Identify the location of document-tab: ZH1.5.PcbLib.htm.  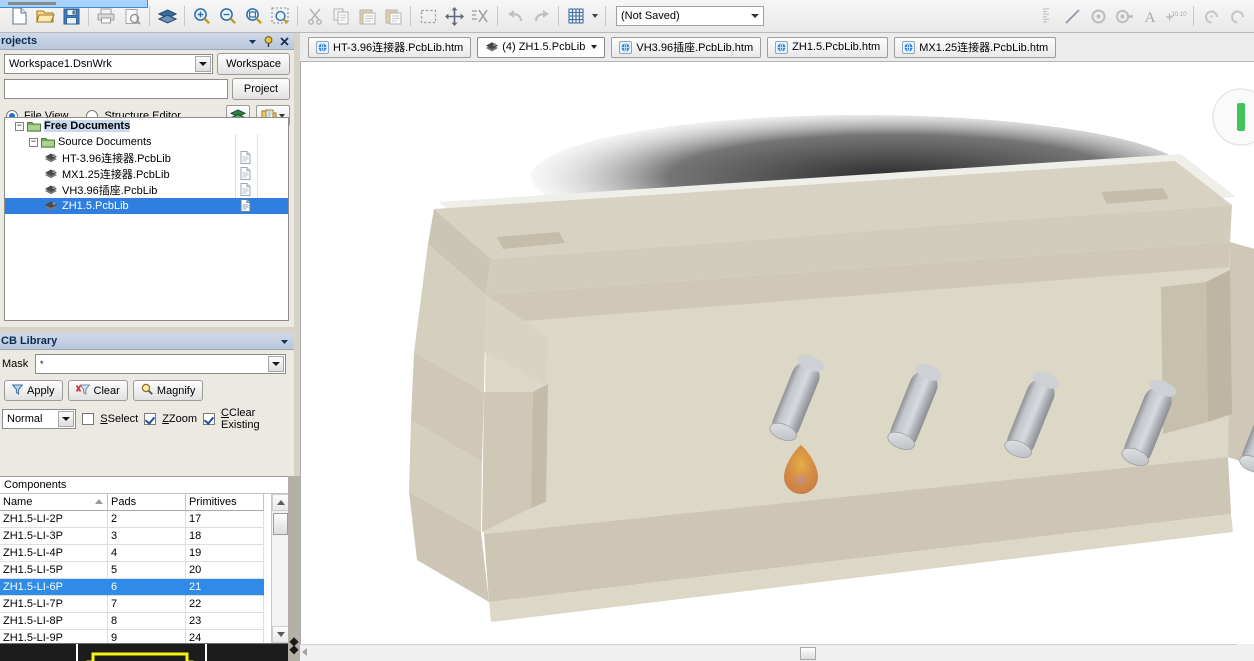
(828, 47).